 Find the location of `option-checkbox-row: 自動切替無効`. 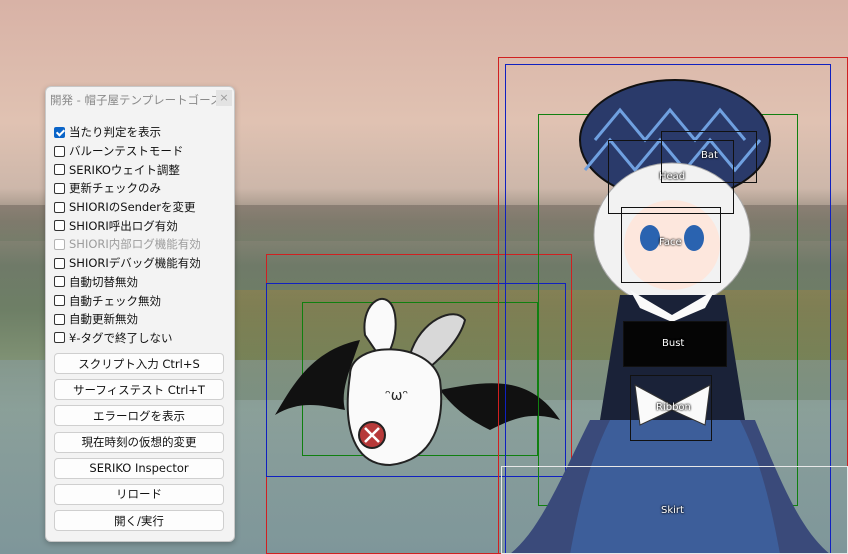

option-checkbox-row: 自動切替無効 is located at coordinates (127, 282).